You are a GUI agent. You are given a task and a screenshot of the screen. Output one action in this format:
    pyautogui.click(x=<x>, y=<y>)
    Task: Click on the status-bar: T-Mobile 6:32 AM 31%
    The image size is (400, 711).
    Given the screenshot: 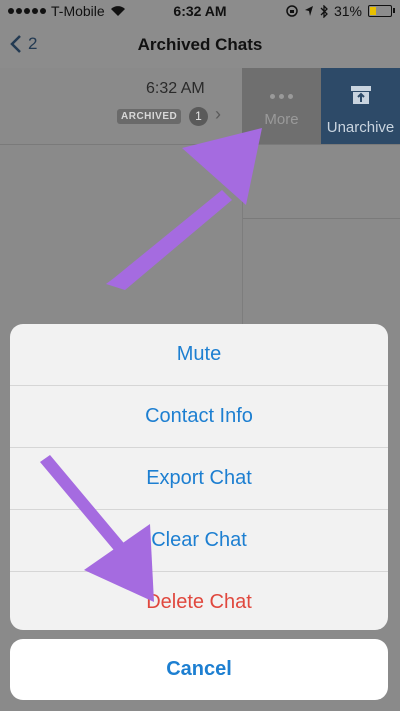 What is the action you would take?
    pyautogui.click(x=200, y=12)
    